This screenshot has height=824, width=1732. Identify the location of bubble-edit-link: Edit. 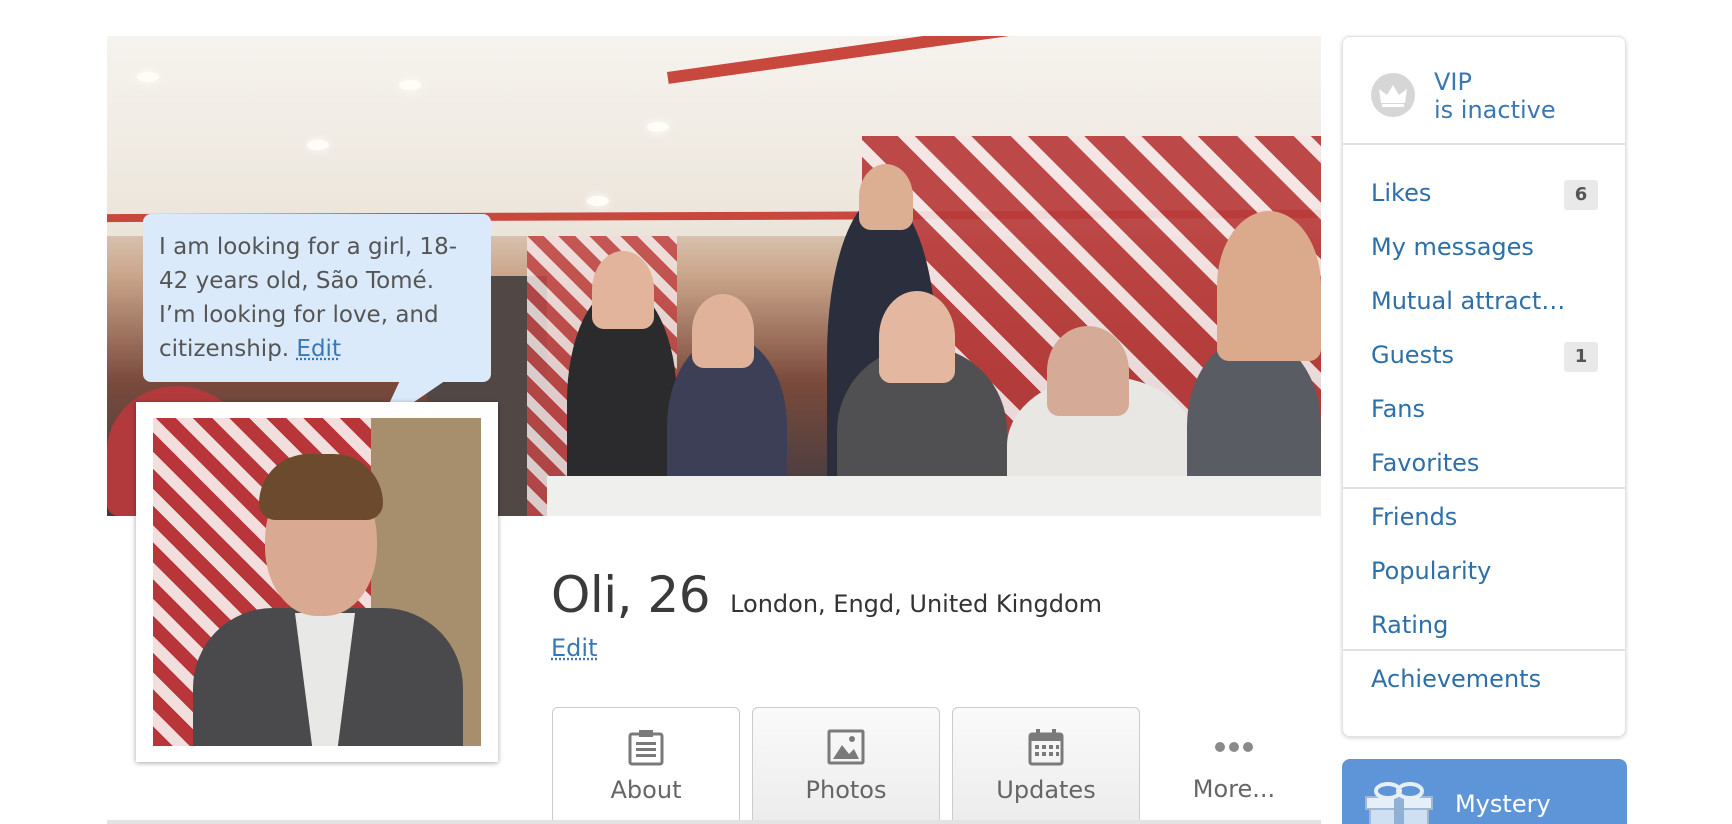
(318, 349).